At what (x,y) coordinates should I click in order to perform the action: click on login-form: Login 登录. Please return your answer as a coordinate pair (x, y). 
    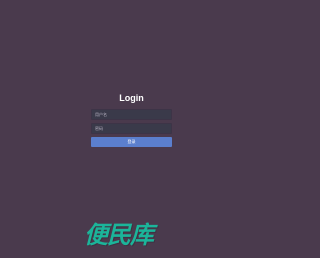
    Looking at the image, I should click on (131, 119).